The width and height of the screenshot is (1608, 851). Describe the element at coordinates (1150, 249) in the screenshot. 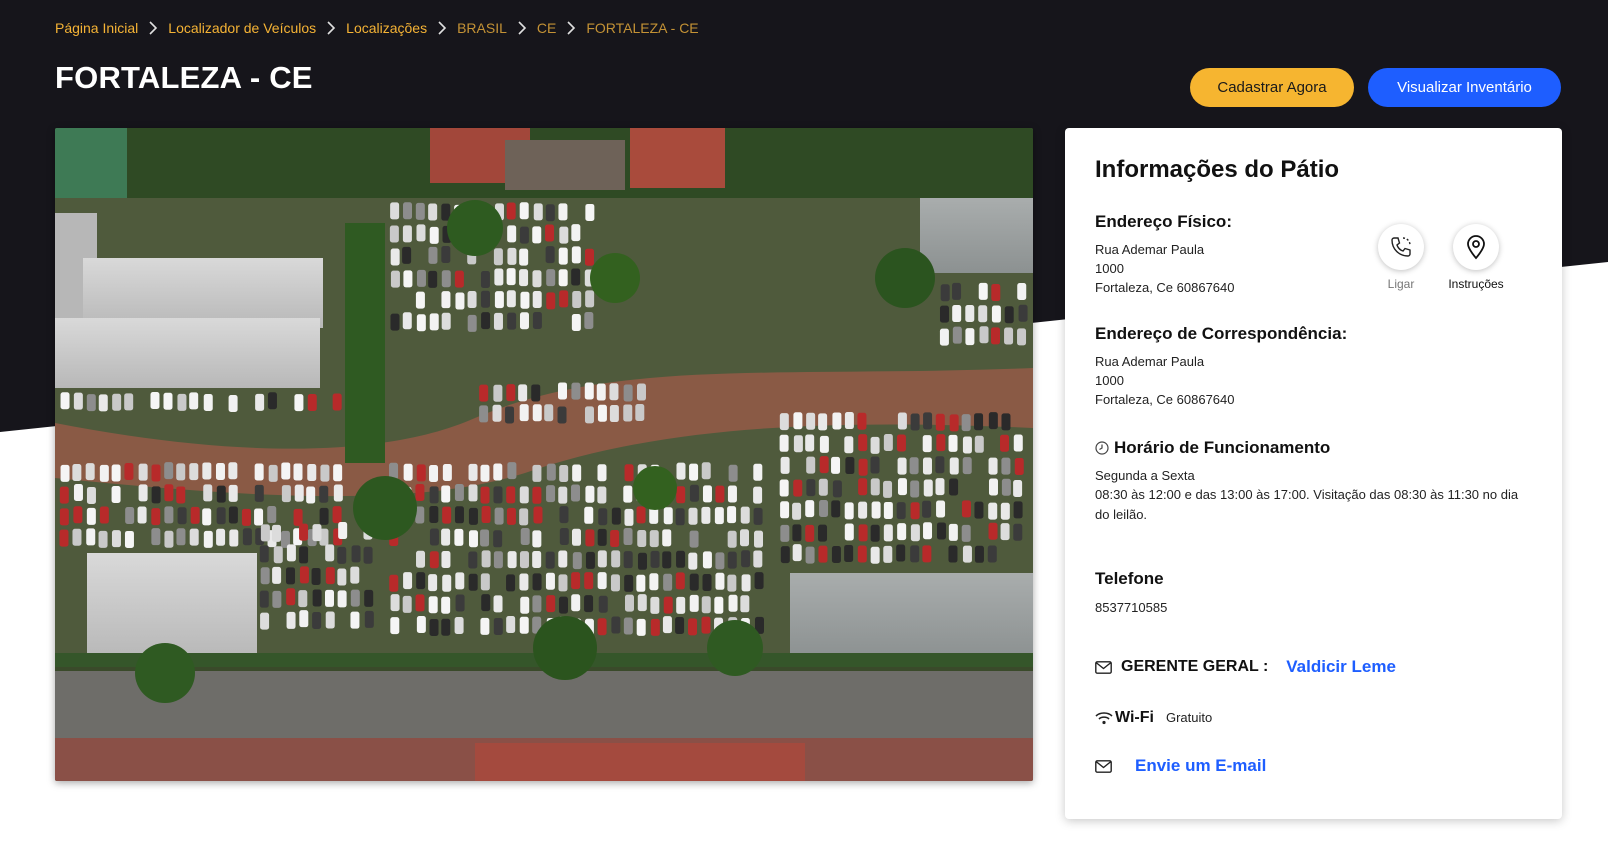

I see `physical-address-line1: Rua Ademar Paula` at that location.